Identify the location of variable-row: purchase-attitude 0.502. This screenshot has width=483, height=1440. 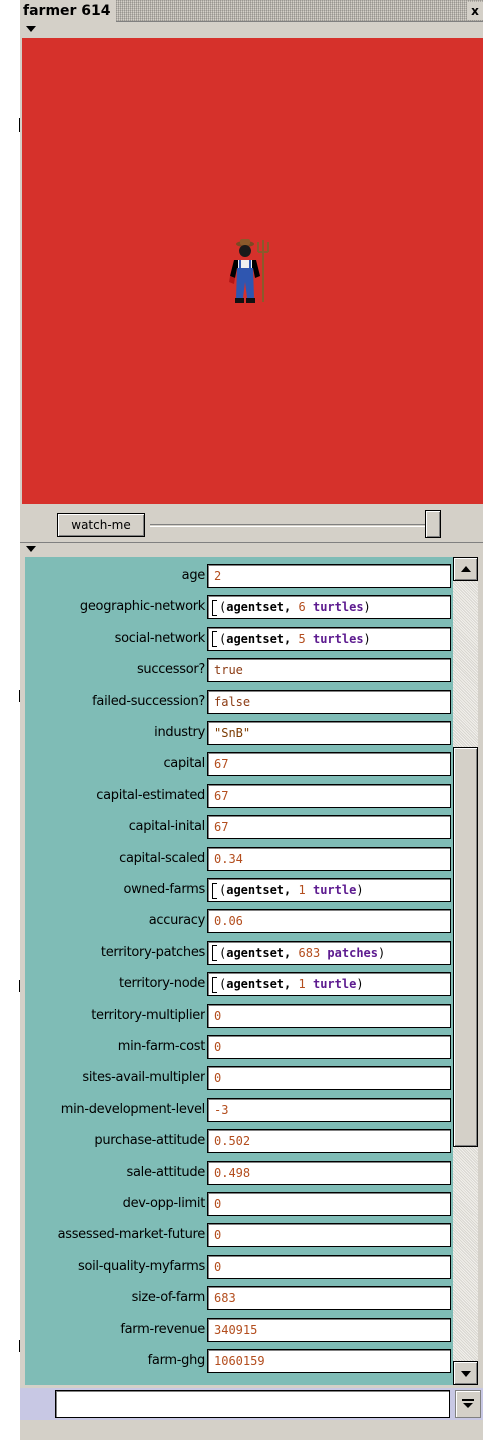
(239, 1141).